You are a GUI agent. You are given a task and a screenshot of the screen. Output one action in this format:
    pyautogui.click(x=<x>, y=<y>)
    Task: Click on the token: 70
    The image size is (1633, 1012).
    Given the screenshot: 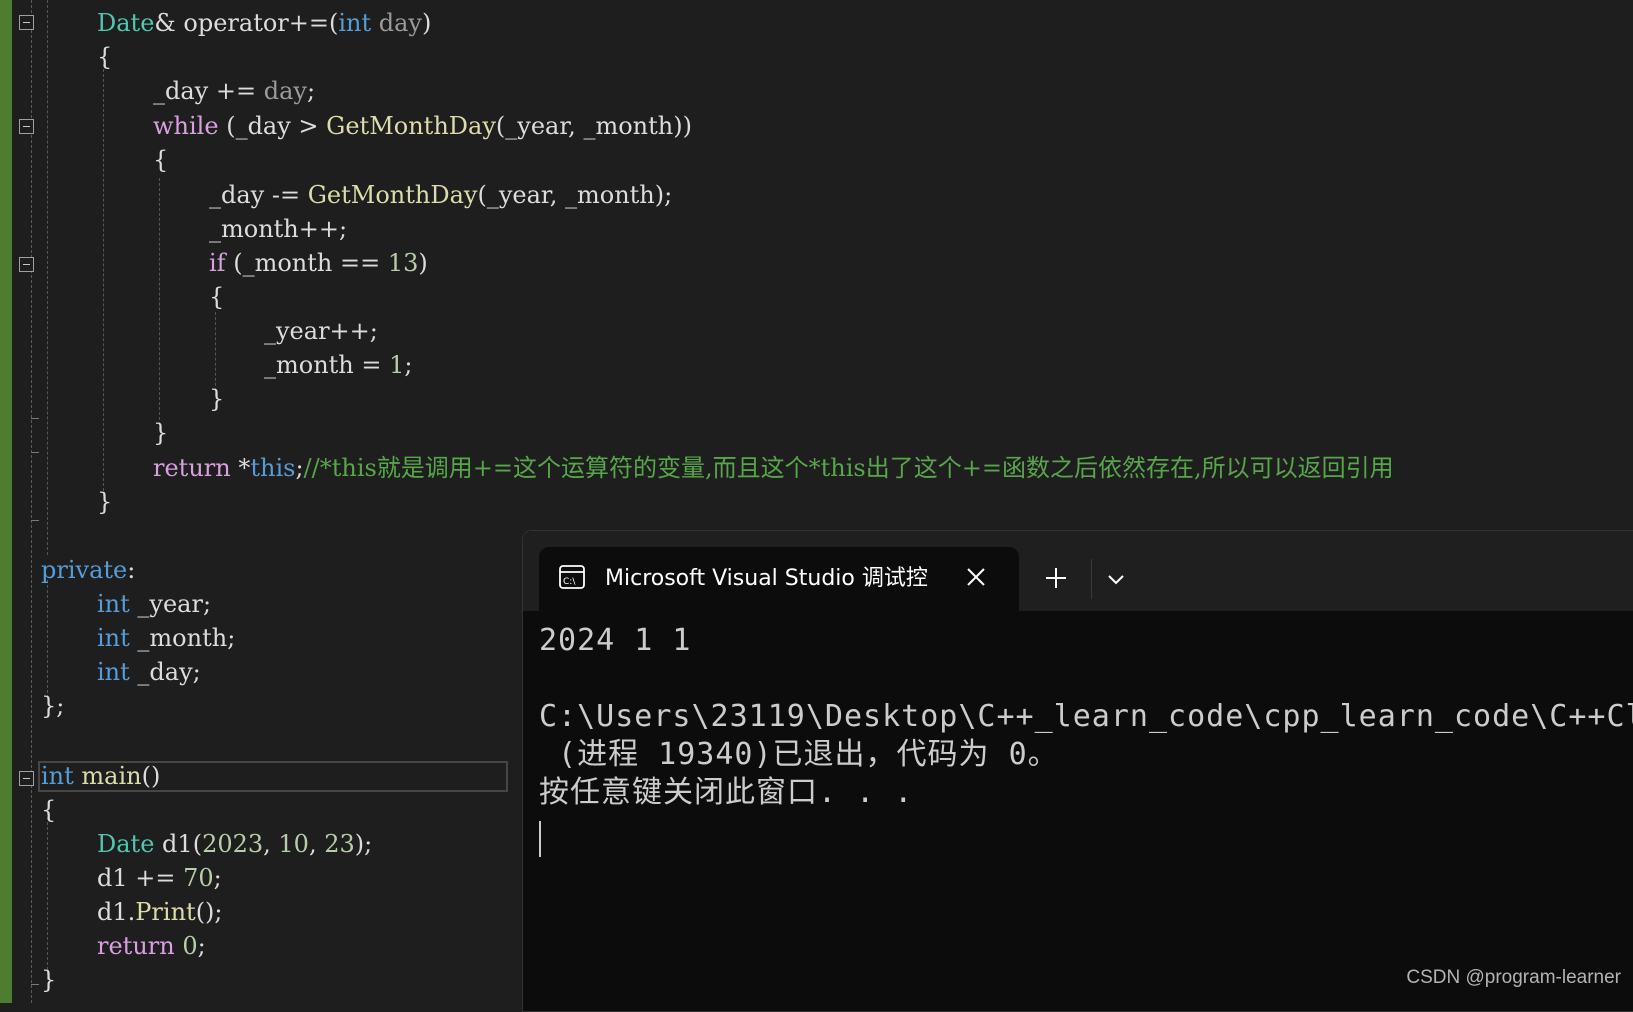 What is the action you would take?
    pyautogui.click(x=198, y=878)
    